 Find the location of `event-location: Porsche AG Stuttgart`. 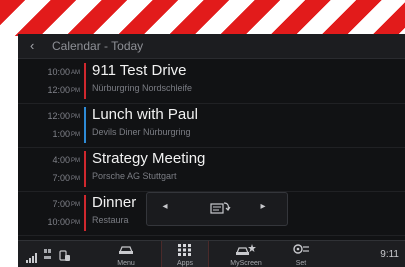

event-location: Porsche AG Stuttgart is located at coordinates (134, 176).